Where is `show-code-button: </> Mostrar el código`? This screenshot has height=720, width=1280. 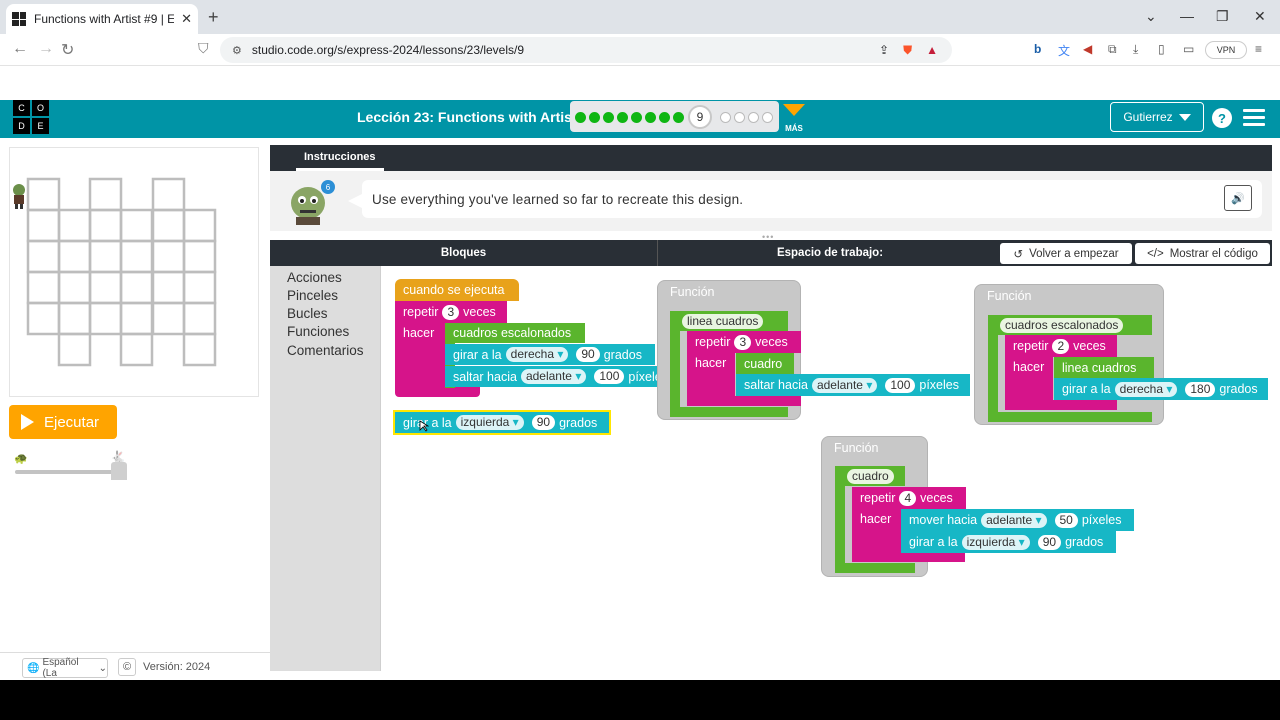
show-code-button: </> Mostrar el código is located at coordinates (1202, 253).